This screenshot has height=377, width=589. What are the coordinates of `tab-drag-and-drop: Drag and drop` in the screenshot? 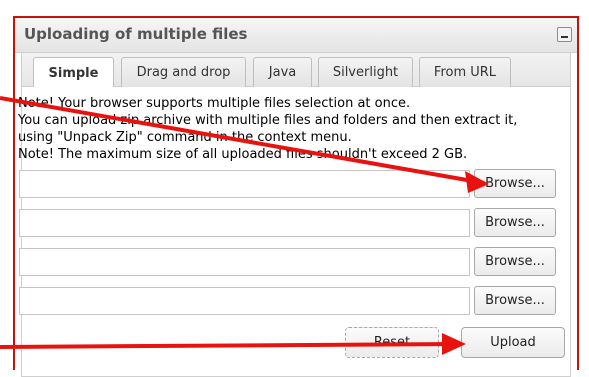 It's located at (183, 72).